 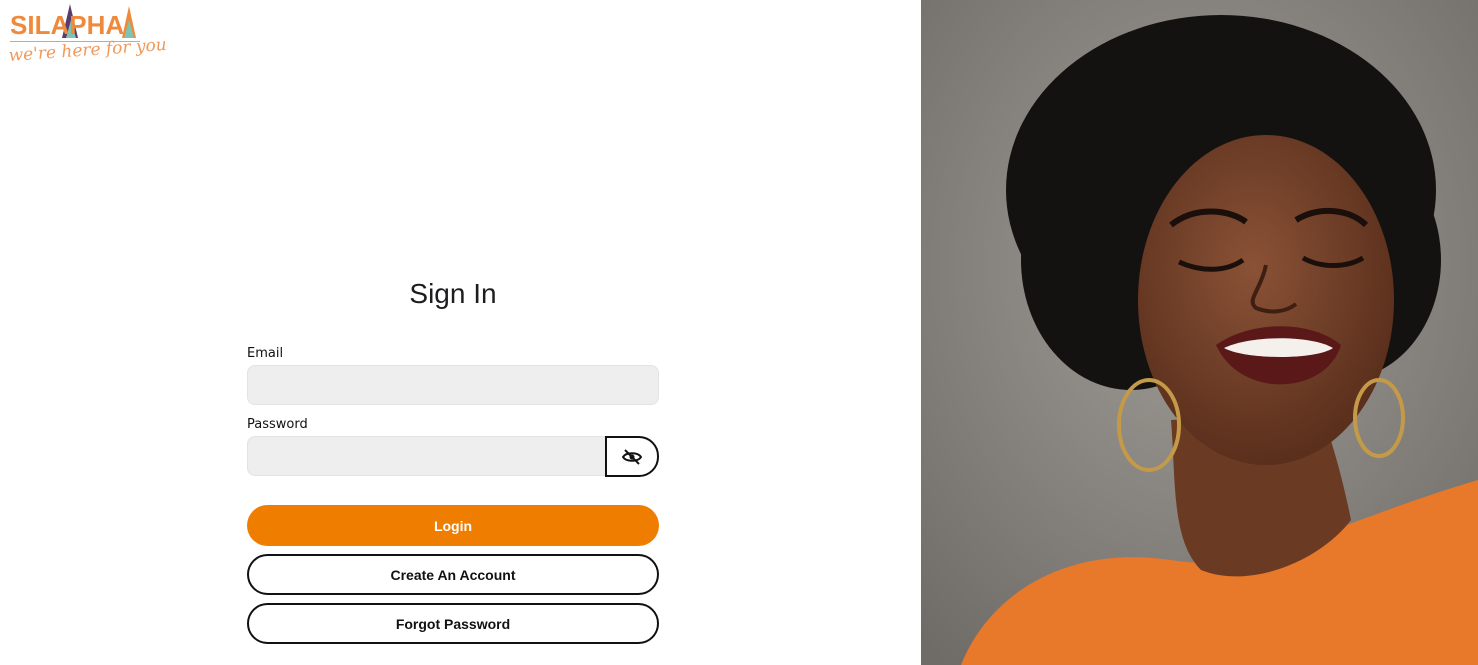 I want to click on logo-wordmark: SILAPHA, so click(x=67, y=25).